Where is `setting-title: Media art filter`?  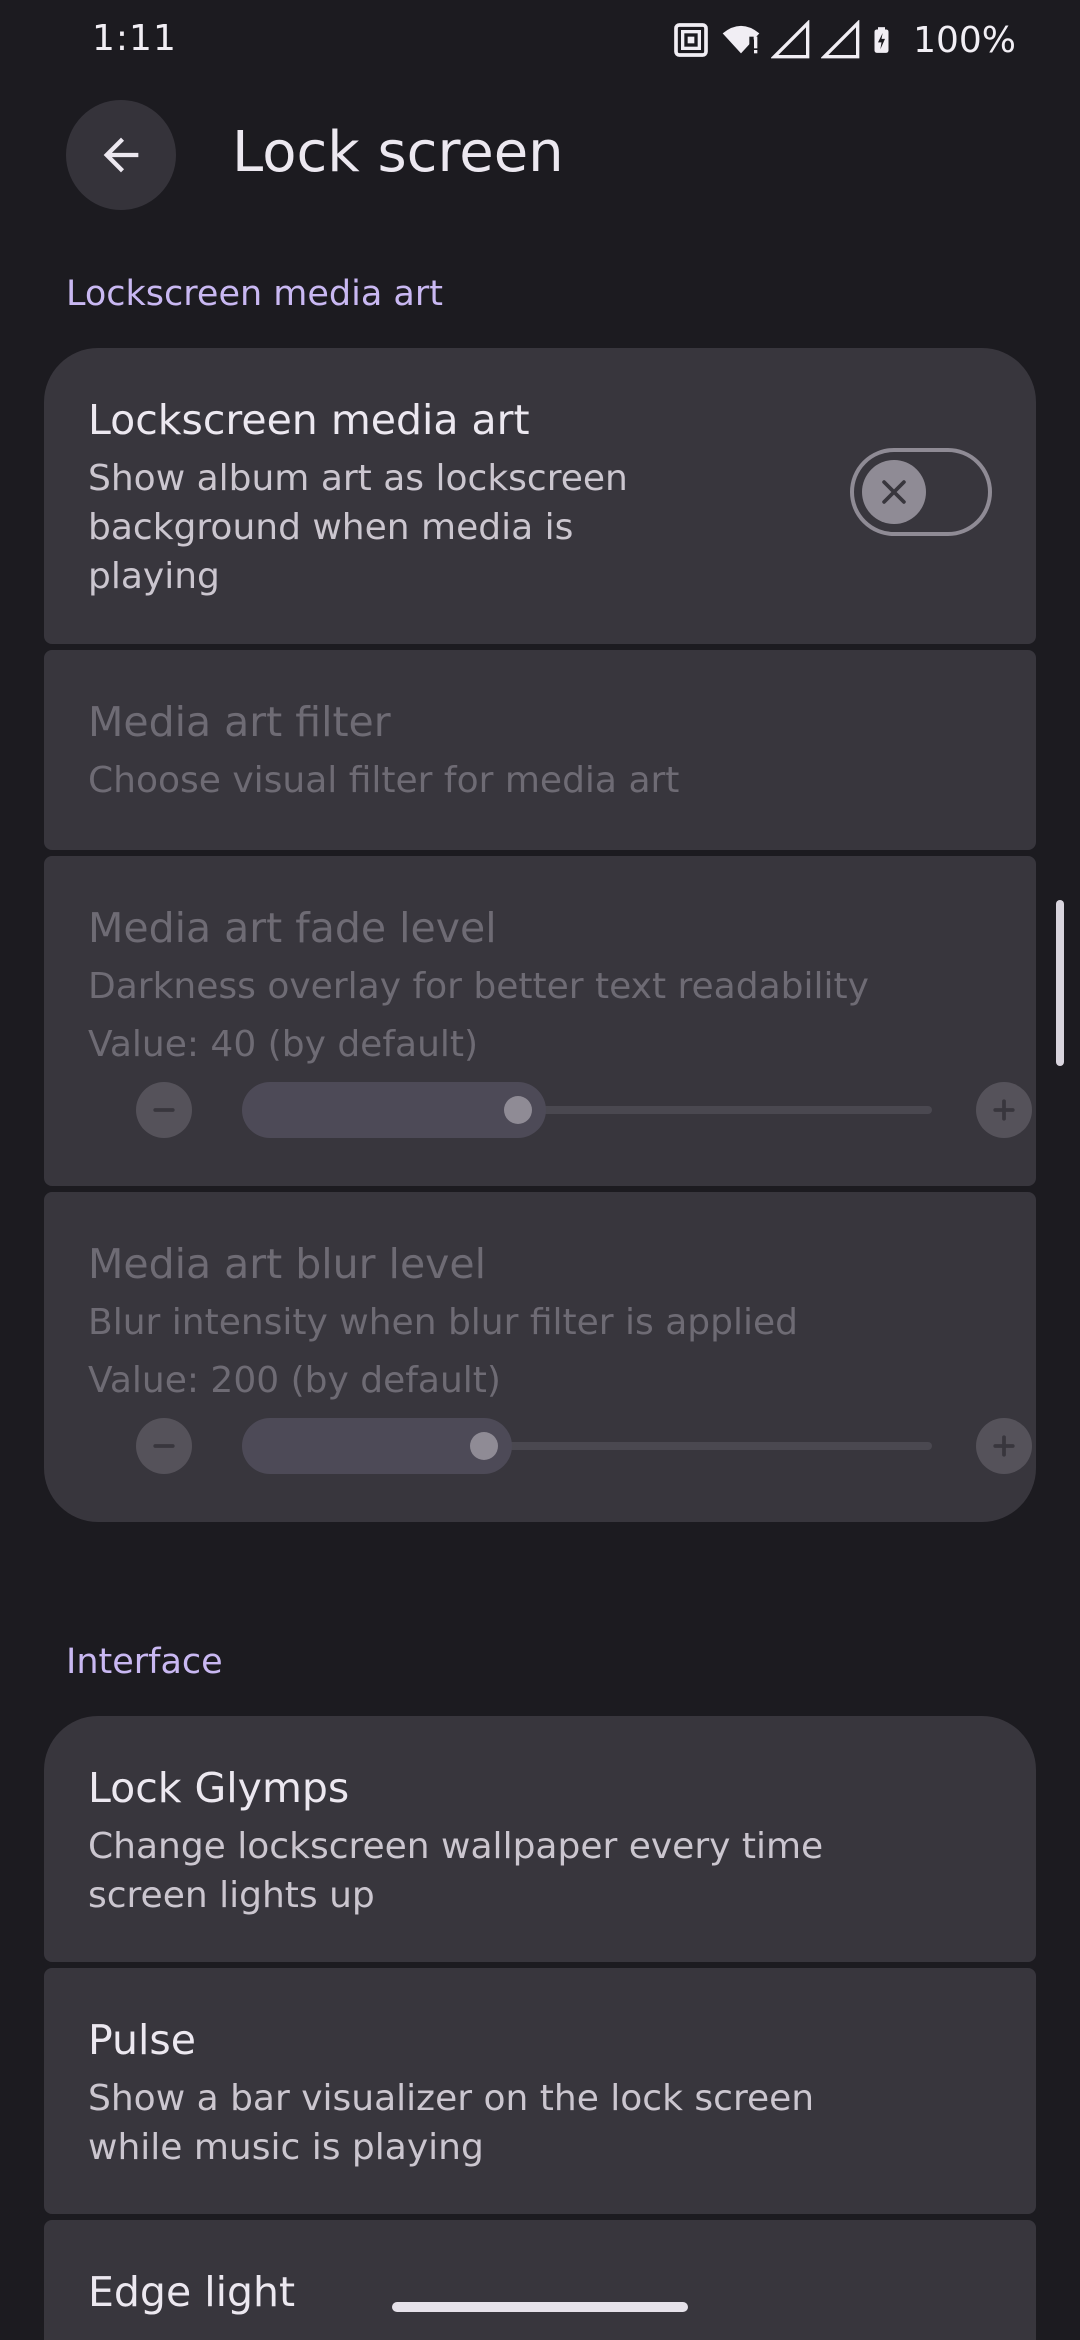 setting-title: Media art filter is located at coordinates (239, 722).